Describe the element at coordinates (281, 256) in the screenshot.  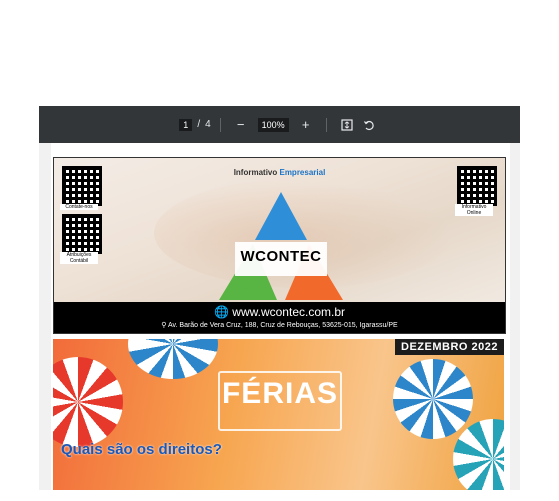
I see `company-logo-text: WCONTEC` at that location.